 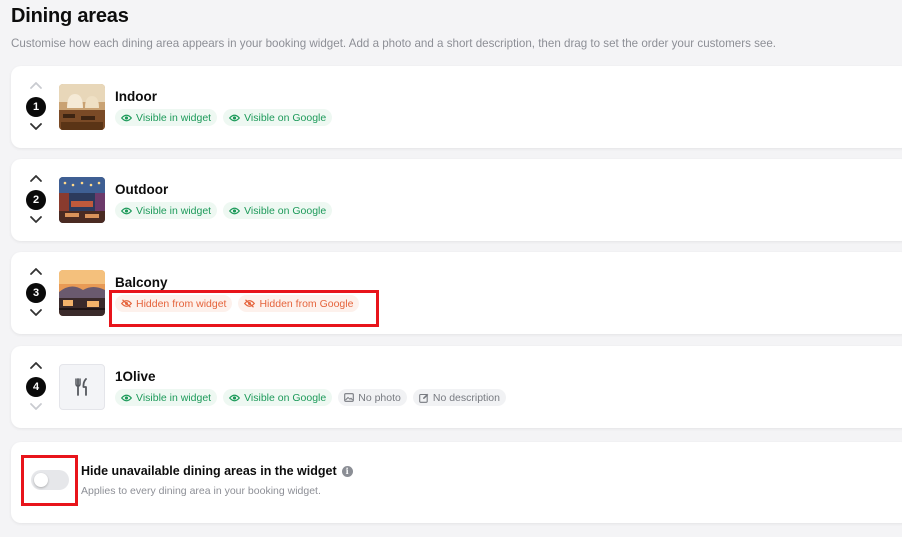 What do you see at coordinates (379, 397) in the screenshot?
I see `badge-label: No photo` at bounding box center [379, 397].